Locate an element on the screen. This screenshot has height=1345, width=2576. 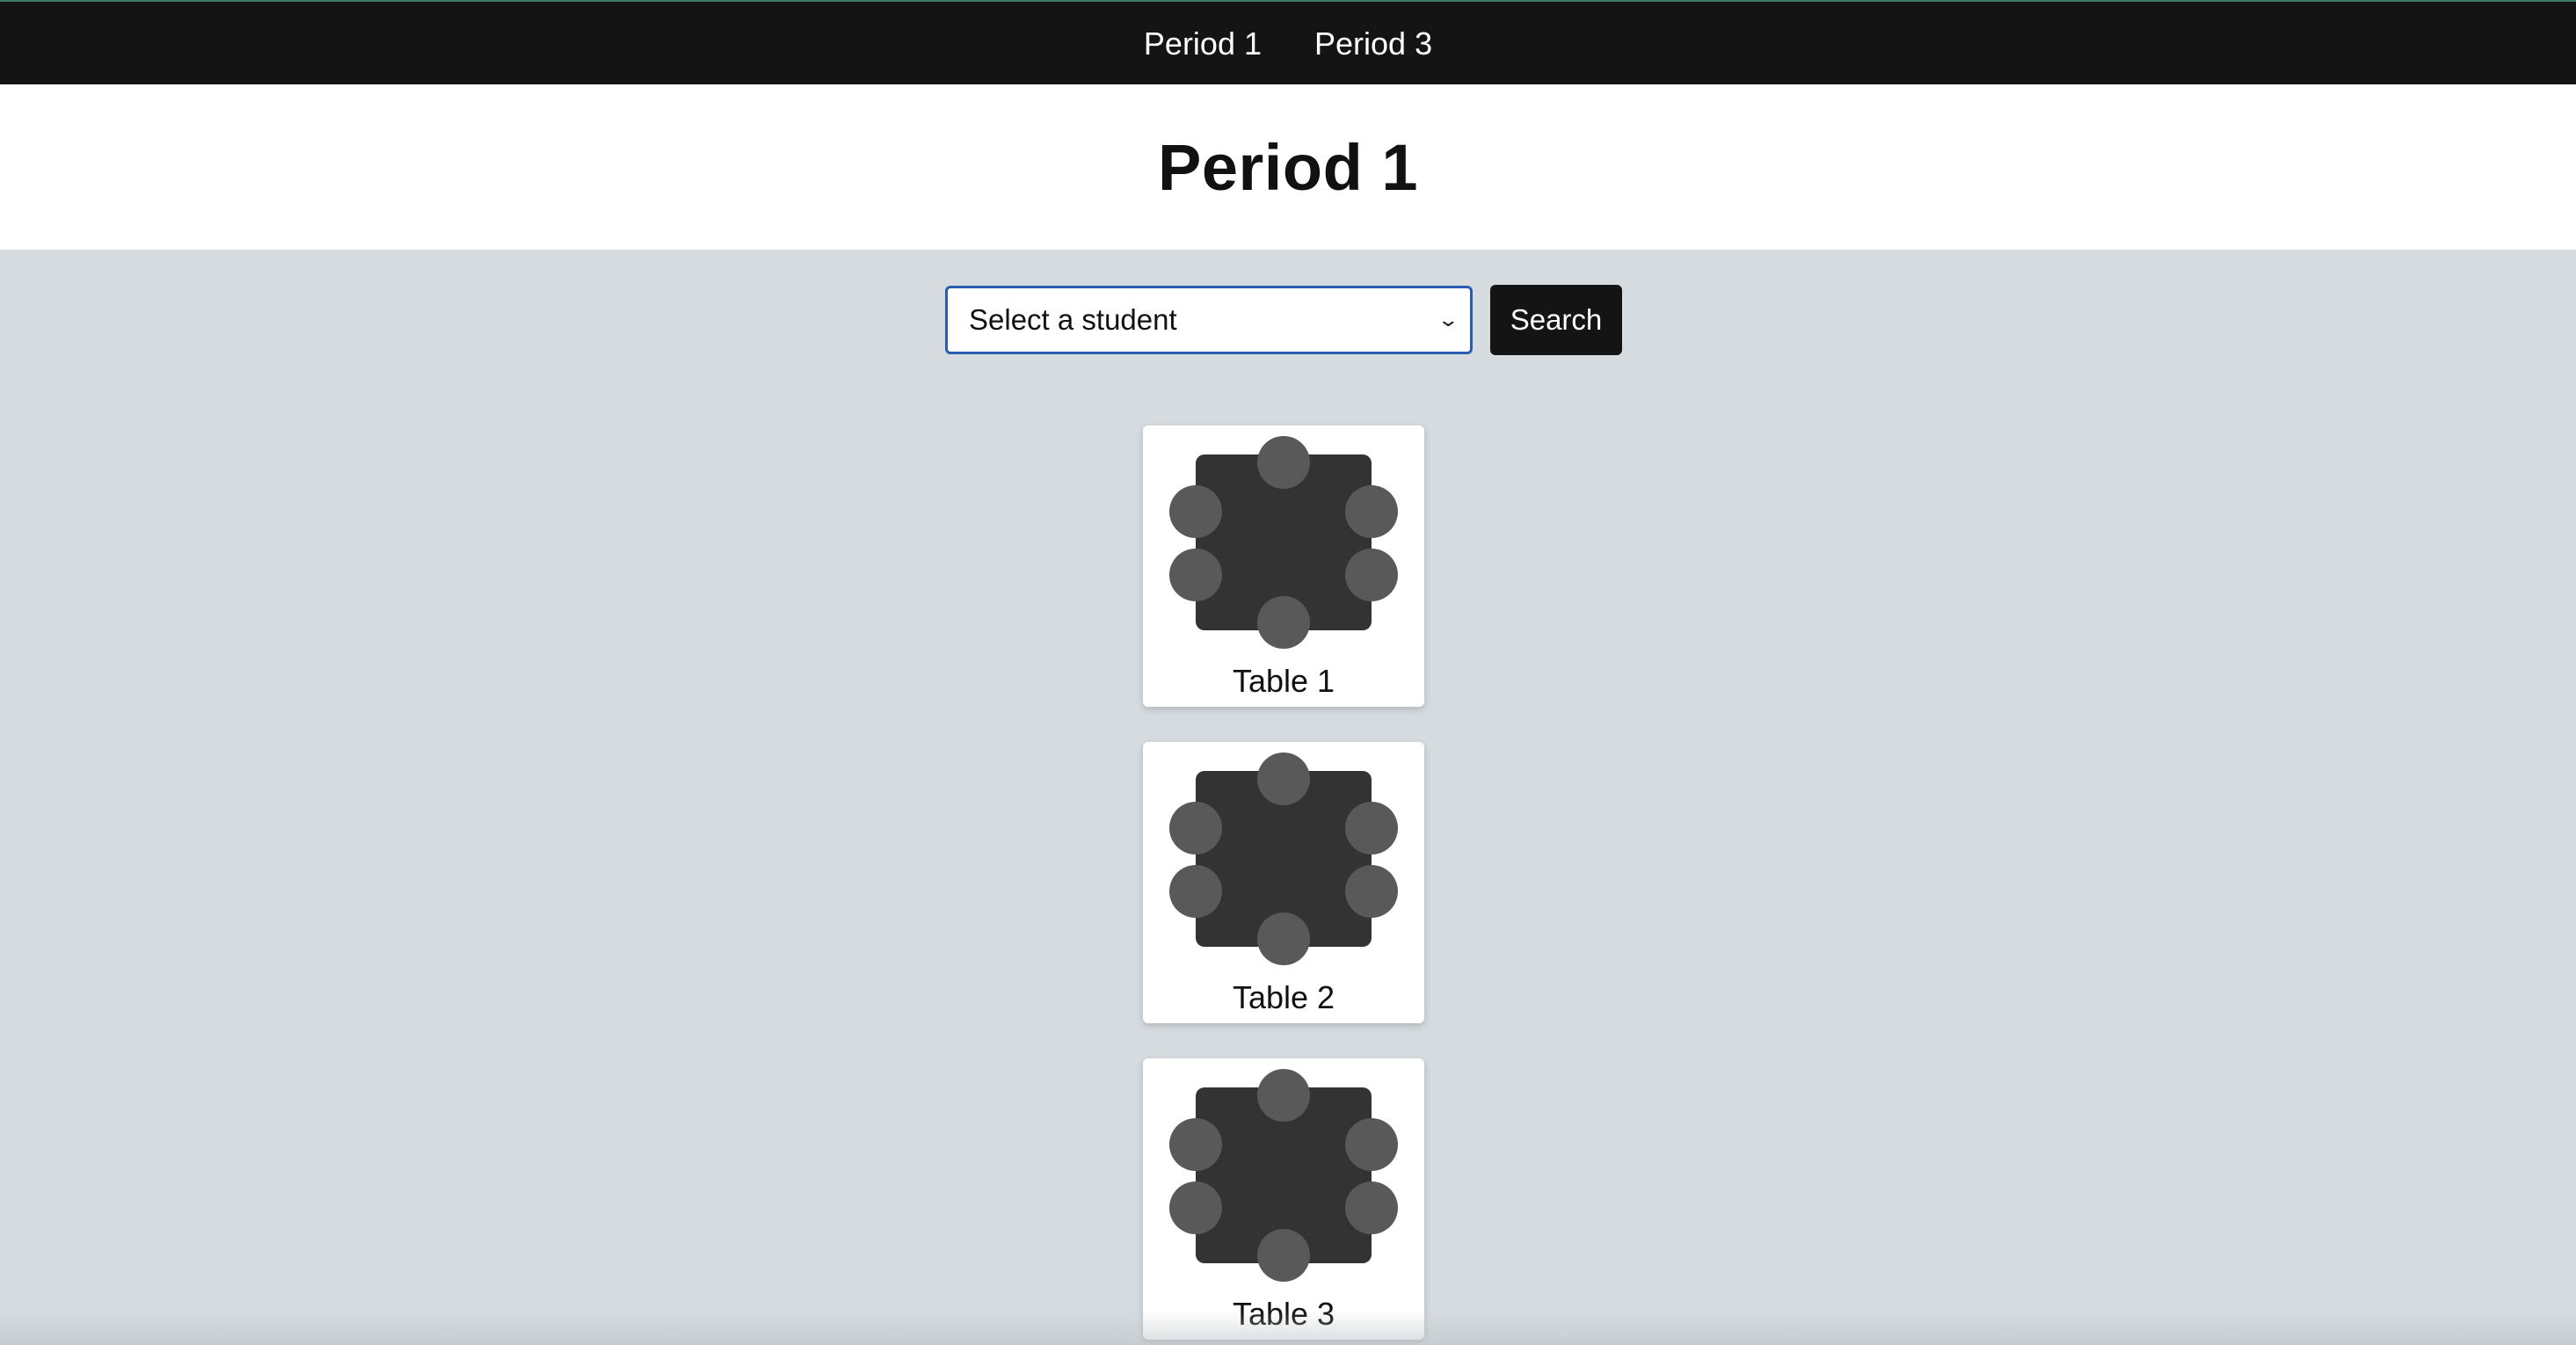
student-select: Select a student ⌄ is located at coordinates (1209, 320).